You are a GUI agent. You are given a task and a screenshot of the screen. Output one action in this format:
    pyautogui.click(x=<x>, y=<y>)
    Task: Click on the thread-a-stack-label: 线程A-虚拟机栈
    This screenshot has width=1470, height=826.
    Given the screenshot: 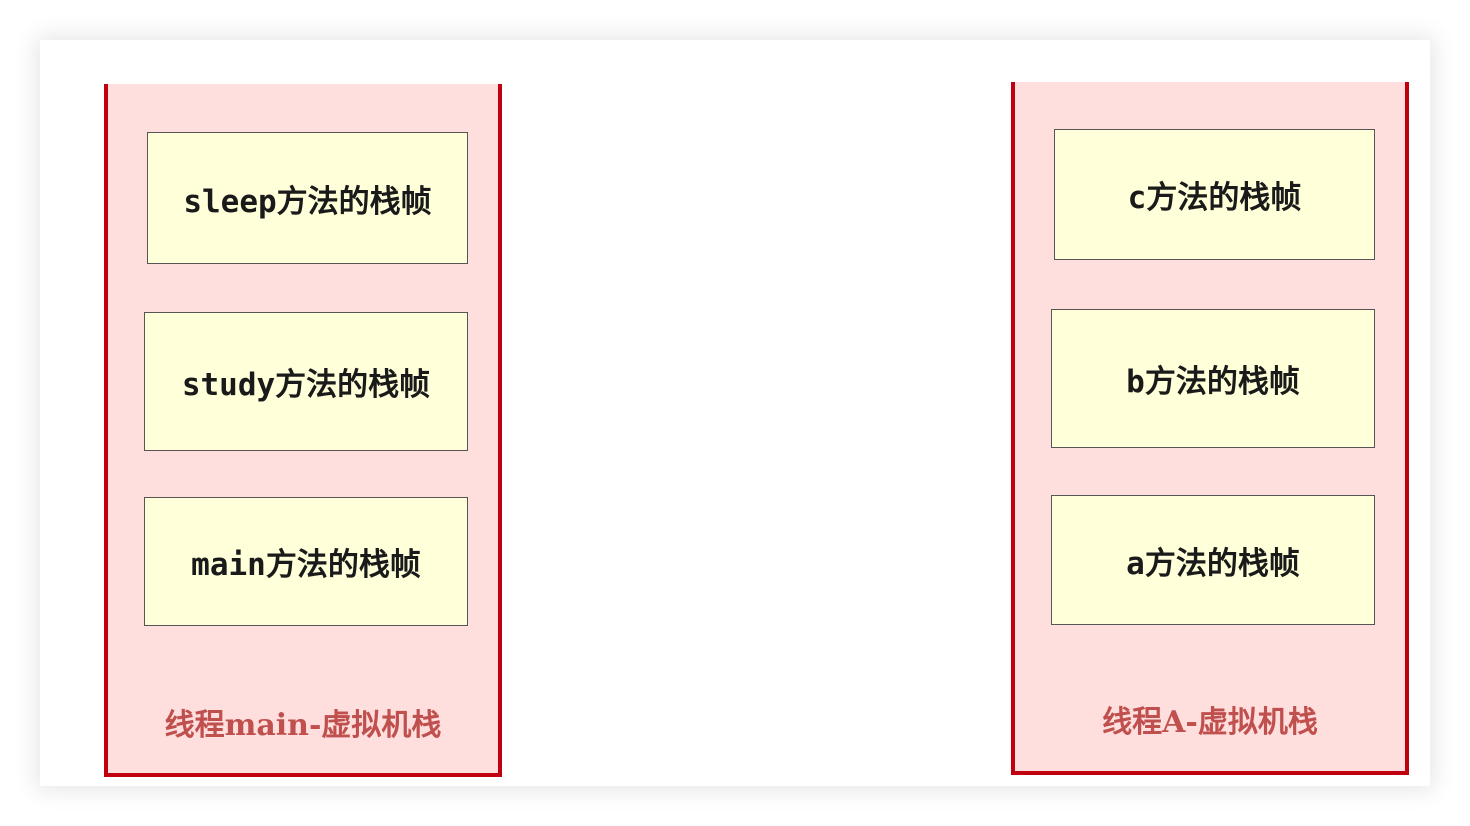 What is the action you would take?
    pyautogui.click(x=1210, y=722)
    